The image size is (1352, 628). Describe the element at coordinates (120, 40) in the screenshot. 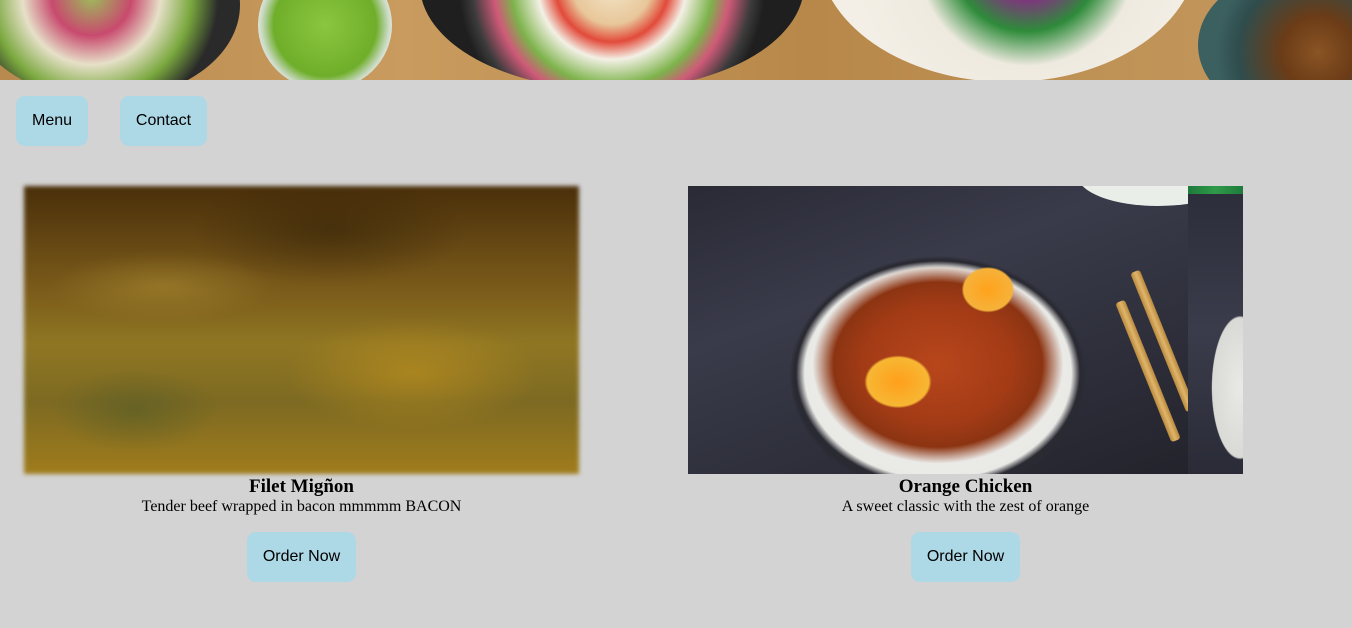

I see `salad-bowl-image` at that location.